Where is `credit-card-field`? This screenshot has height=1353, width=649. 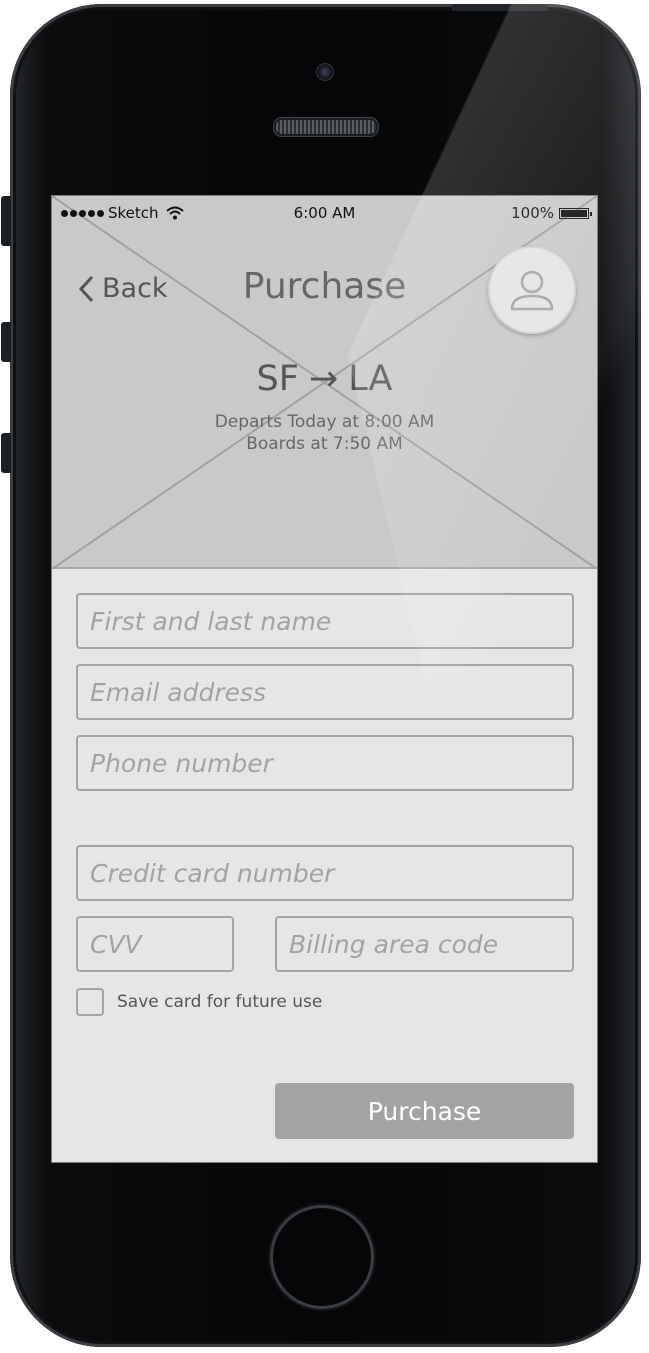
credit-card-field is located at coordinates (325, 873).